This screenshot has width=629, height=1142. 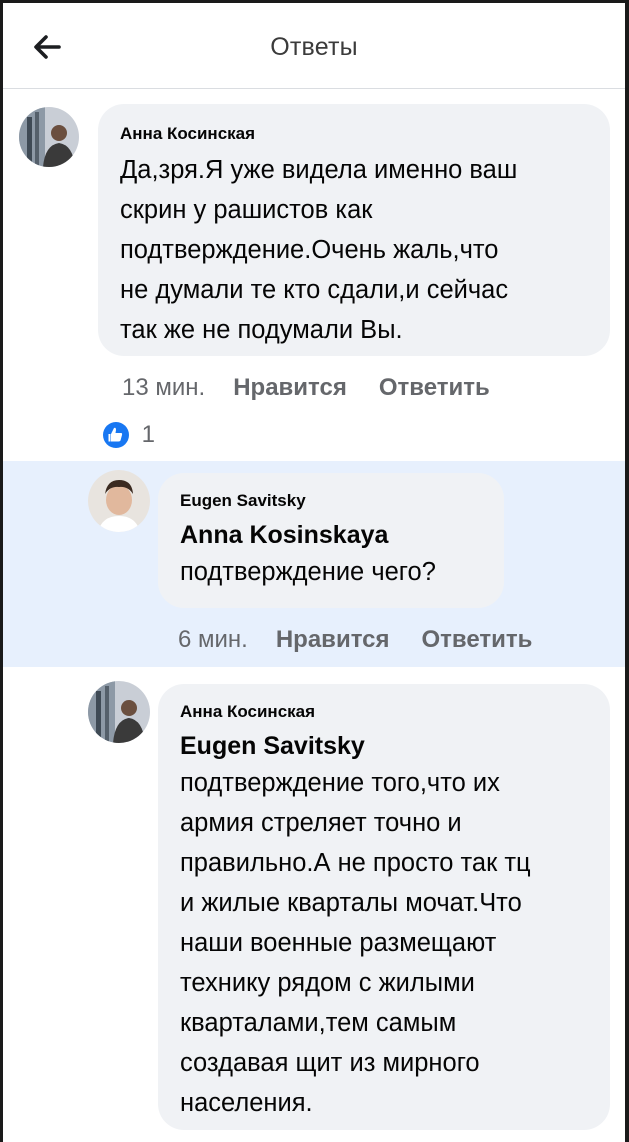 I want to click on comment-line: не думали те кто сдали,и сейчас, so click(x=314, y=290).